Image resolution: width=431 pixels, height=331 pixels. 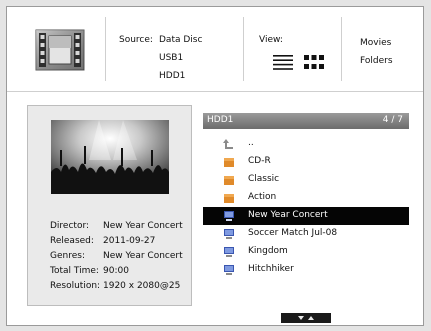 I want to click on list-item: Soccer Match Jul-08, so click(x=306, y=234).